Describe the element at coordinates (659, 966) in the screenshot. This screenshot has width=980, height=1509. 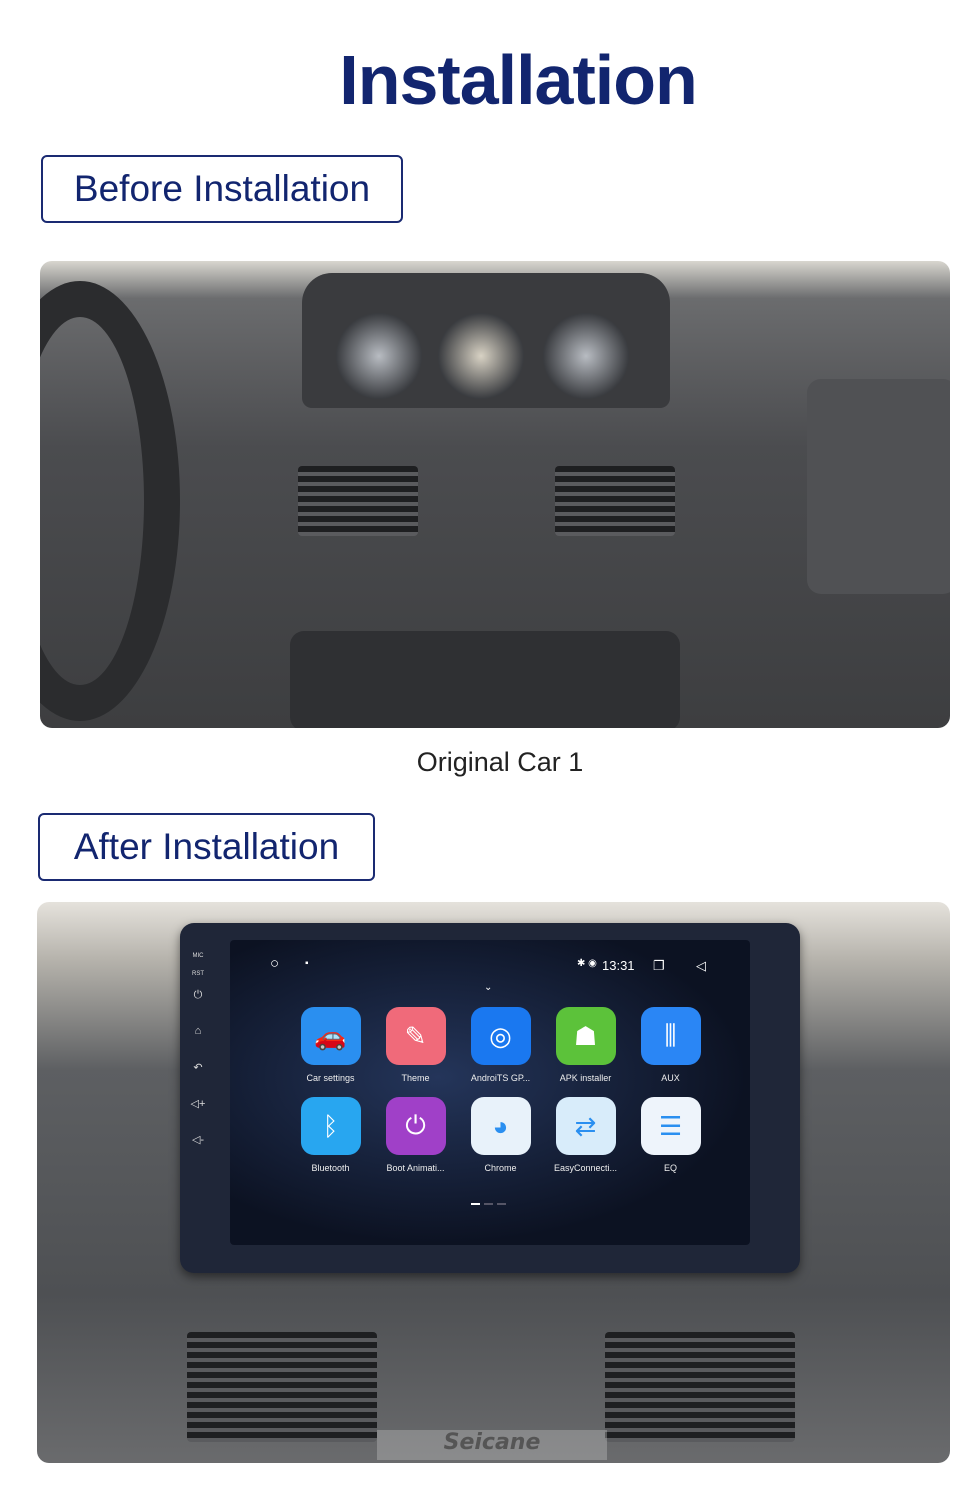
I see `recent-apps-icon: ❐` at that location.